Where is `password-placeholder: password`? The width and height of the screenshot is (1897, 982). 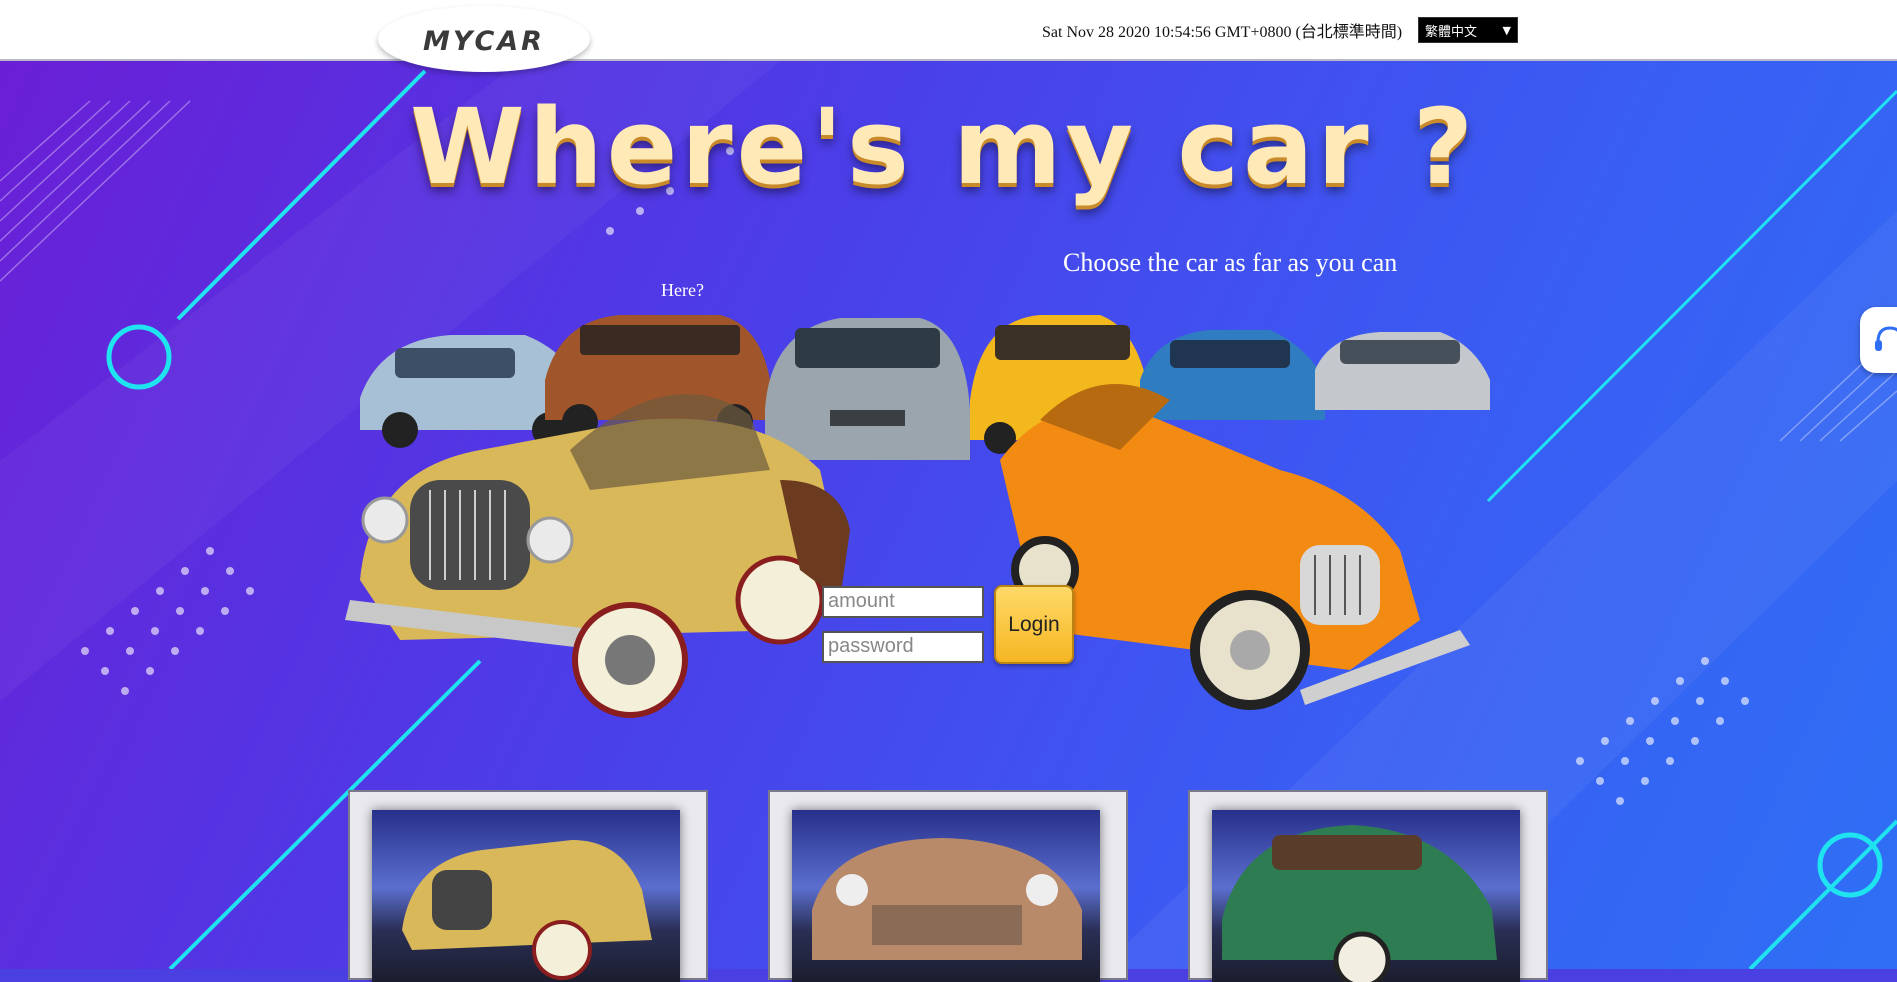
password-placeholder: password is located at coordinates (871, 646).